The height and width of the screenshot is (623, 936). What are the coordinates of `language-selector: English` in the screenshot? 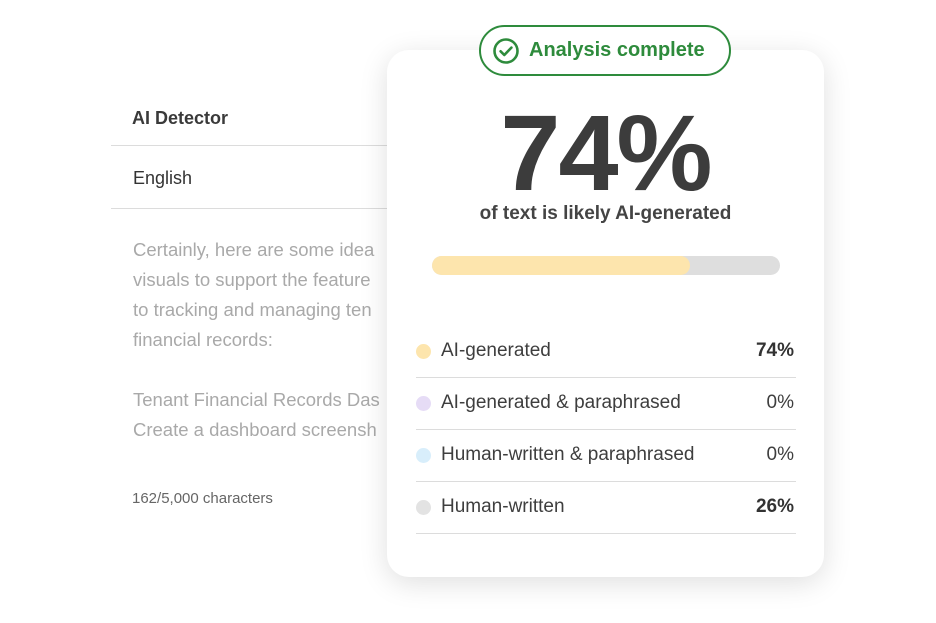 It's located at (162, 178).